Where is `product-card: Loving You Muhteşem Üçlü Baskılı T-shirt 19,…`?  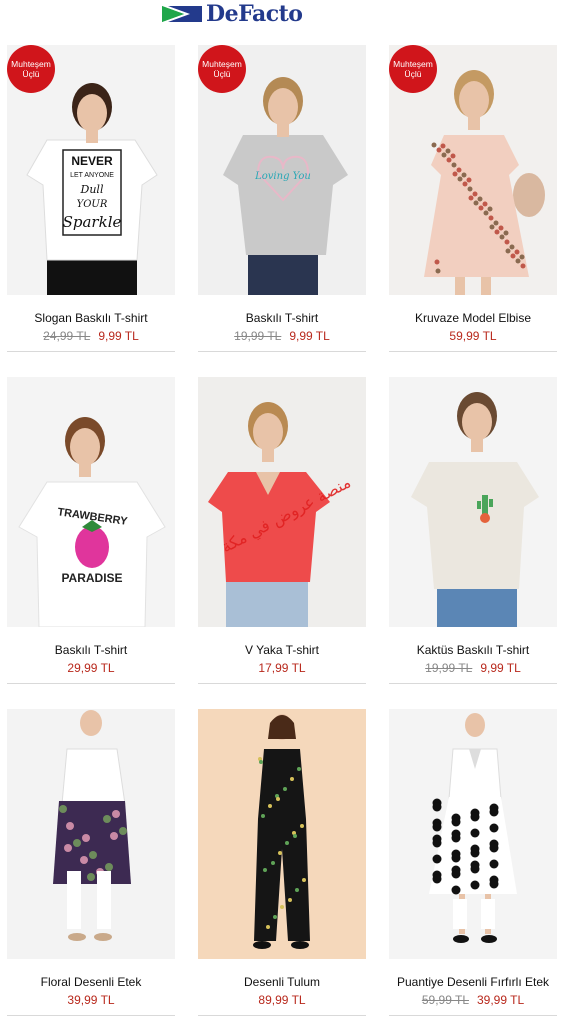
product-card: Loving You Muhteşem Üçlü Baskılı T-shirt 19,… is located at coordinates (282, 200).